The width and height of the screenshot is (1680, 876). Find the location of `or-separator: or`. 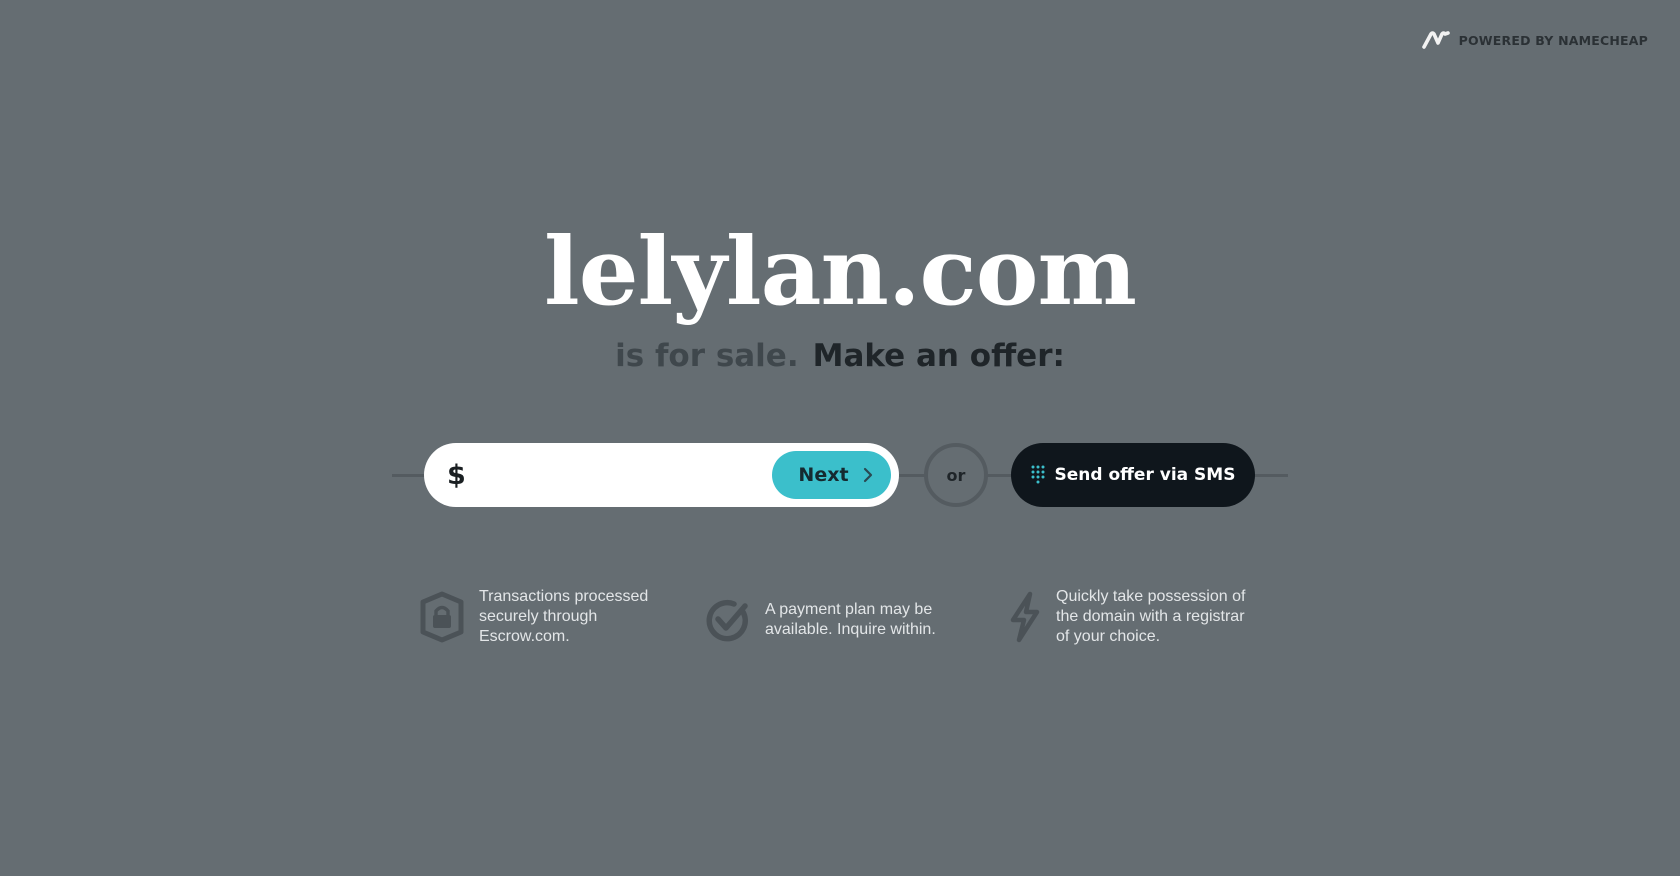

or-separator: or is located at coordinates (956, 475).